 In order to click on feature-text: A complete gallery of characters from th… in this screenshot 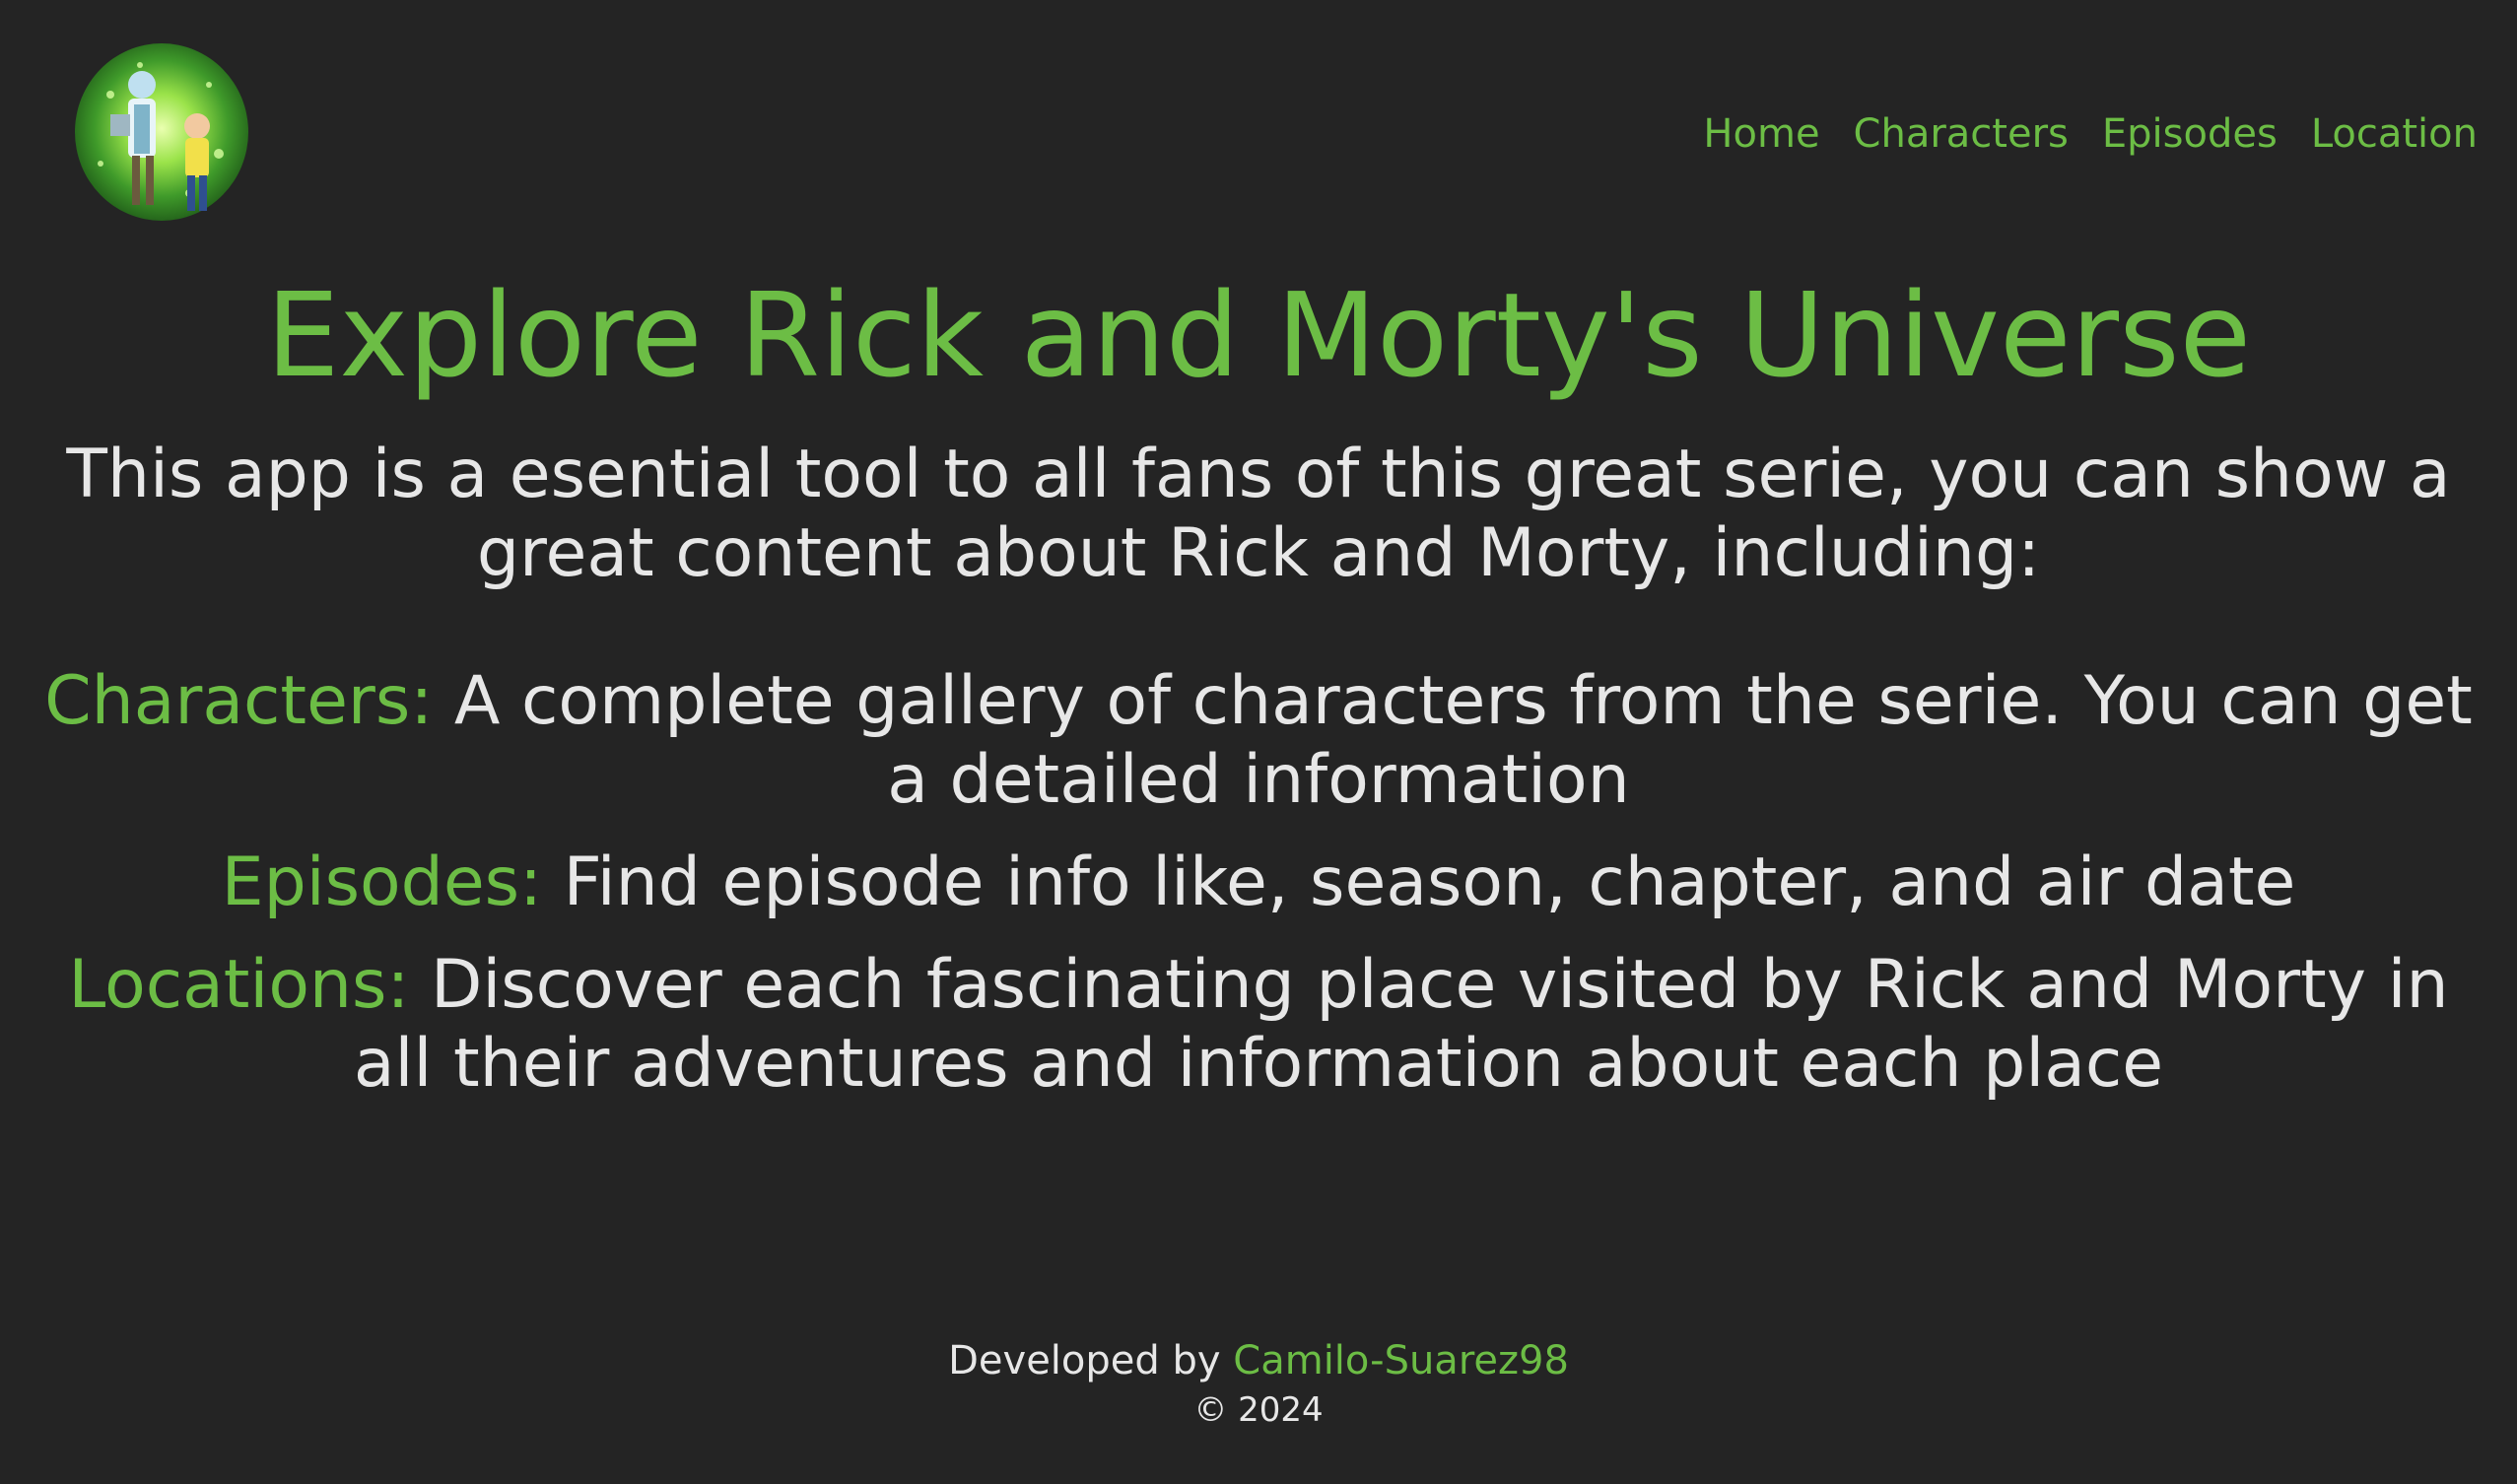, I will do `click(1463, 740)`.